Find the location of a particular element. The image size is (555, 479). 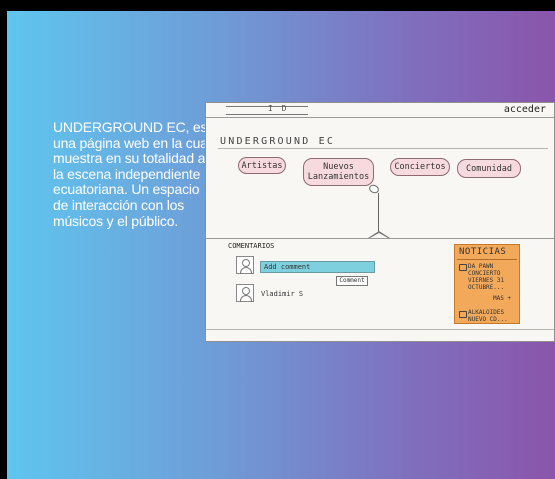

login-link: acceder is located at coordinates (525, 109).